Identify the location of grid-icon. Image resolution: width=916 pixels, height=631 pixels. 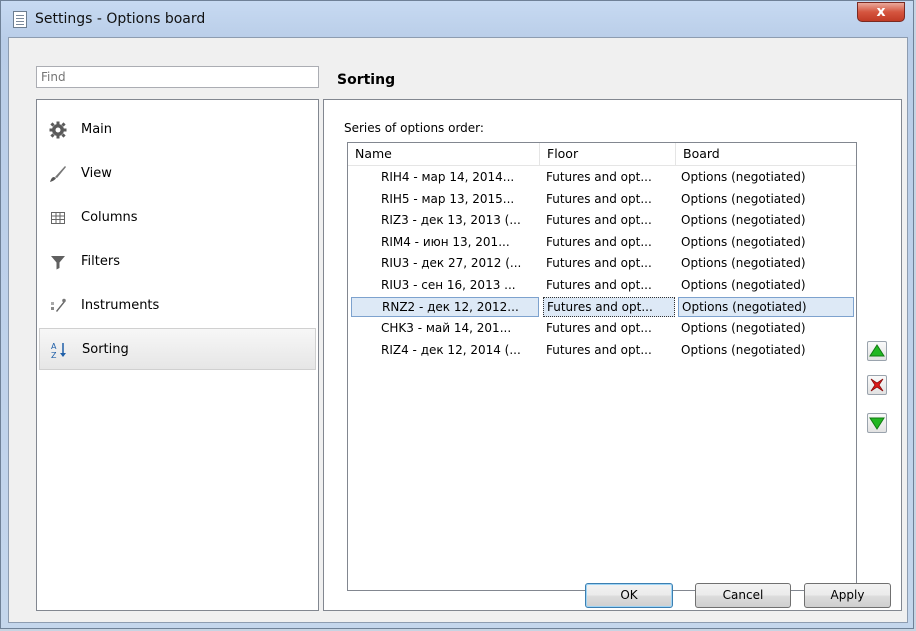
(58, 218).